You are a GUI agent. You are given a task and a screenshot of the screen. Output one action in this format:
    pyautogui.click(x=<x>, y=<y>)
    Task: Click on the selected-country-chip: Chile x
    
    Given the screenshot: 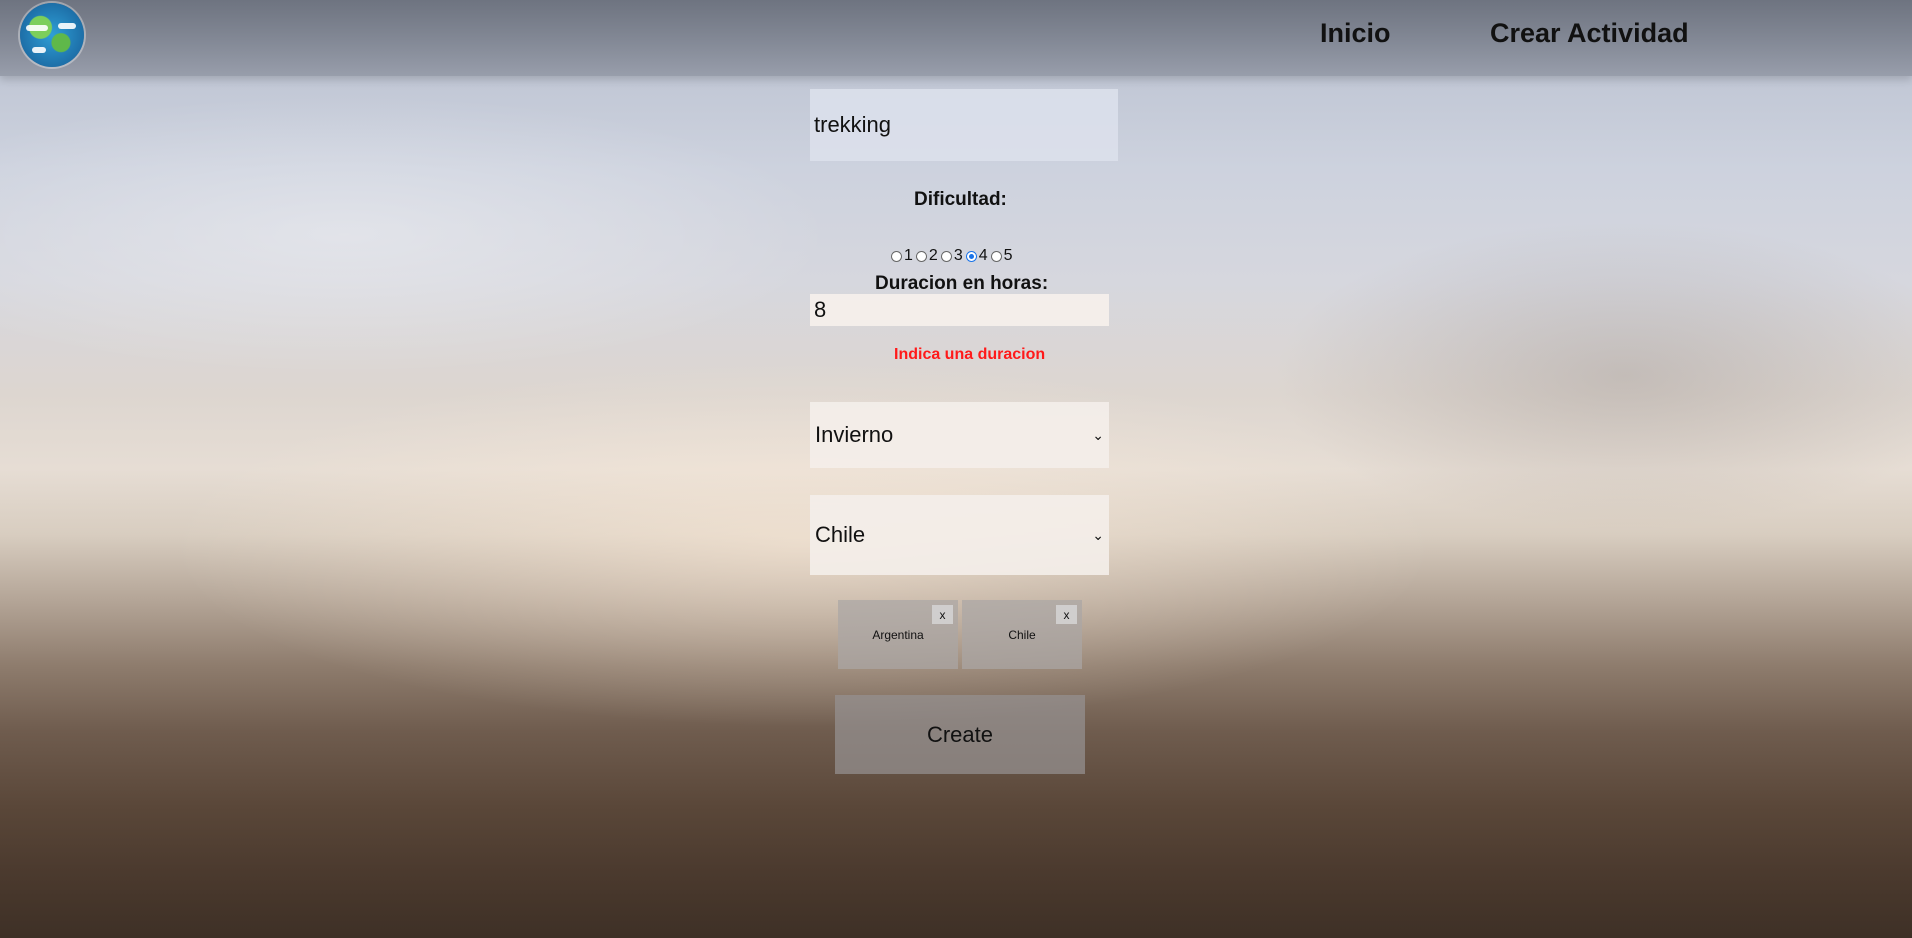 What is the action you would take?
    pyautogui.click(x=1022, y=634)
    